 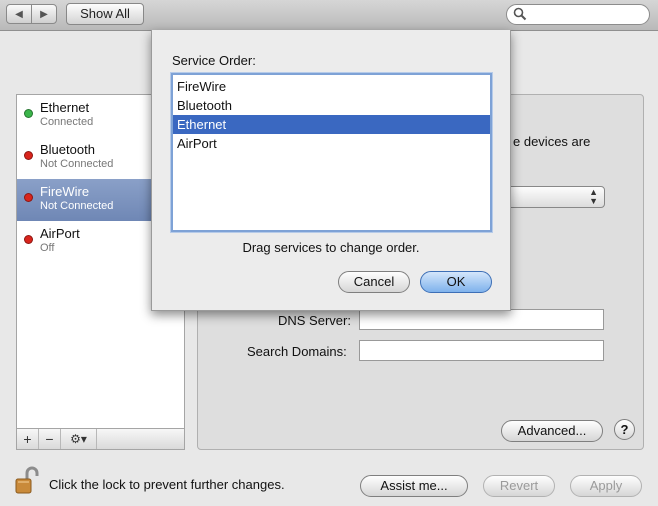 What do you see at coordinates (624, 429) in the screenshot?
I see `help-button: ?` at bounding box center [624, 429].